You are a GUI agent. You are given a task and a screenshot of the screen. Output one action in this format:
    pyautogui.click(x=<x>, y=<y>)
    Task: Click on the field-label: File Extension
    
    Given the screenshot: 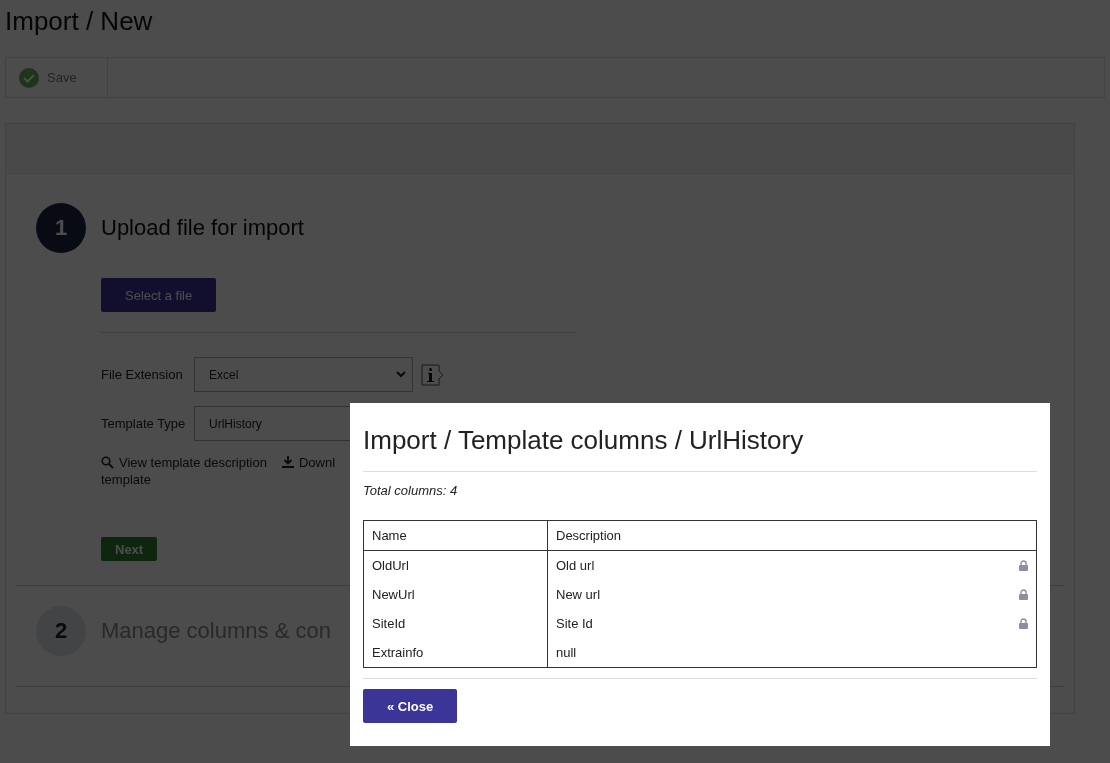 What is the action you would take?
    pyautogui.click(x=142, y=374)
    